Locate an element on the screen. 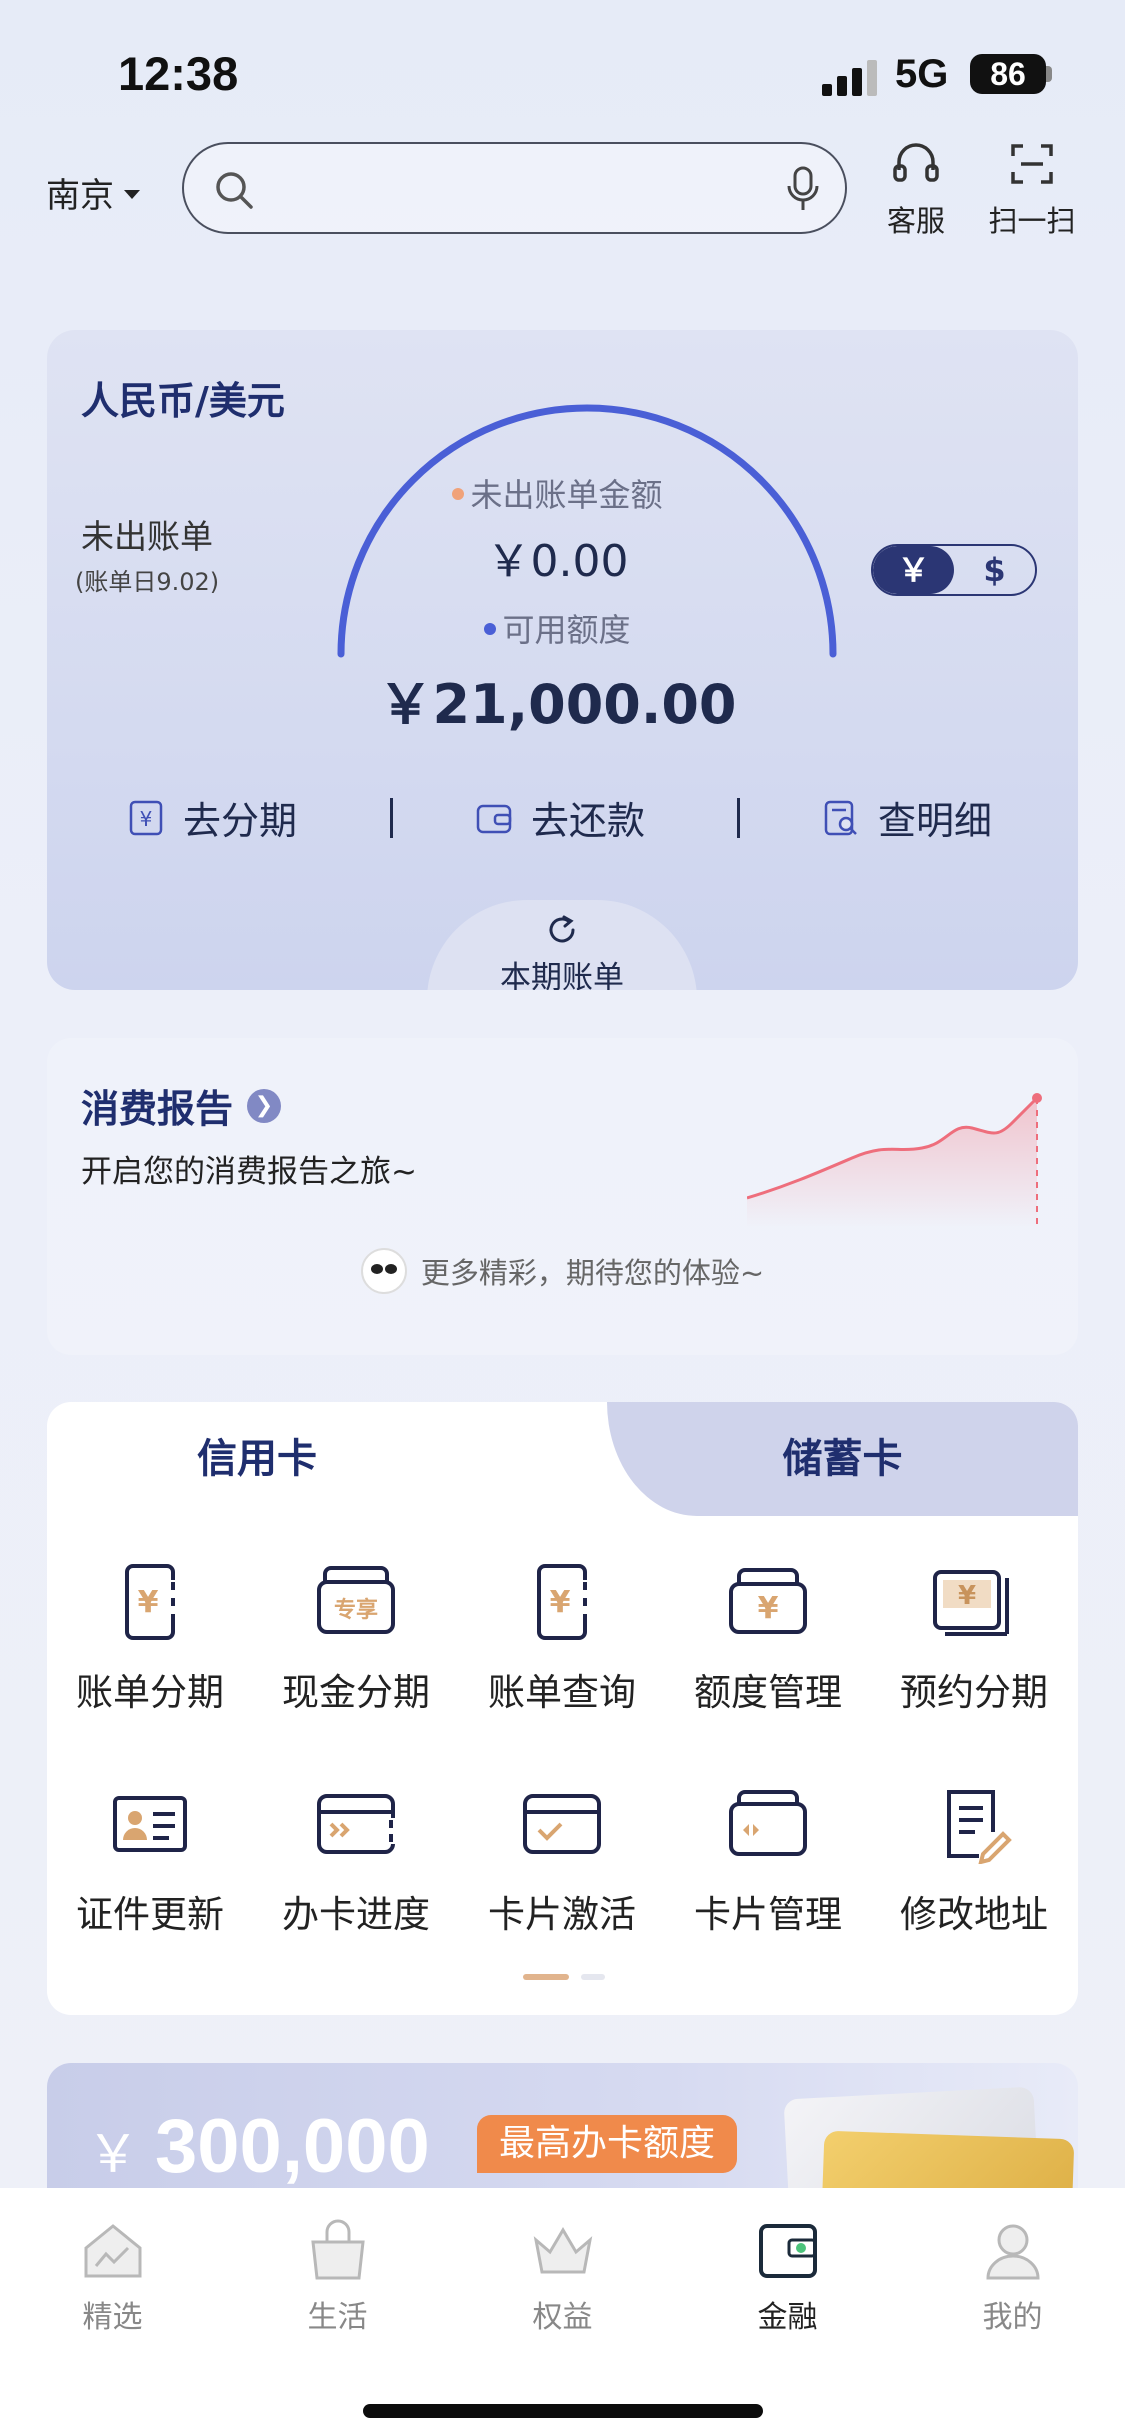  nav-life-label: 生活 is located at coordinates (337, 2317).